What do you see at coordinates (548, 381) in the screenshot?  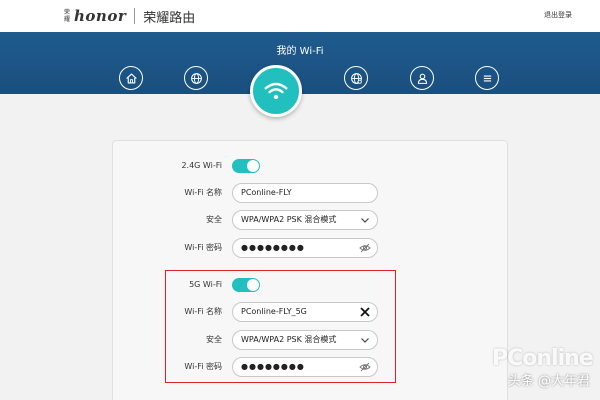 I see `author-watermark: 头条 @大年君` at bounding box center [548, 381].